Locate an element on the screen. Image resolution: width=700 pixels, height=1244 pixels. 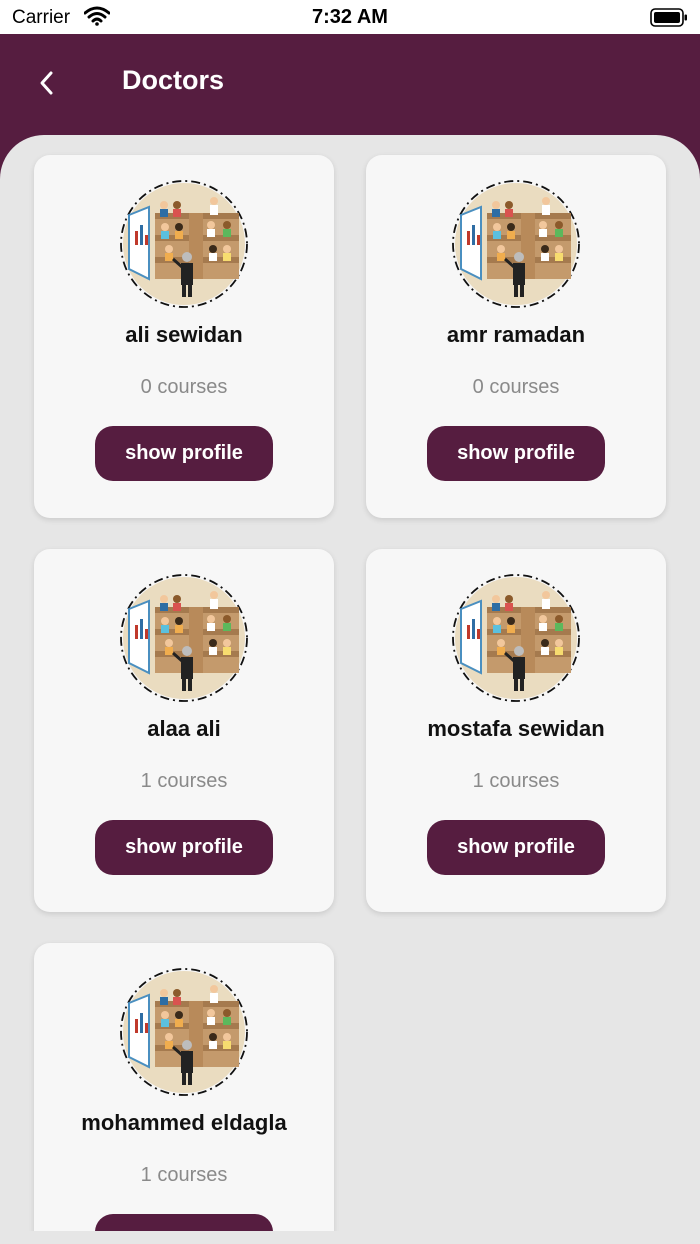
doctor-card: mohammed eldagla 1 courses show profile is located at coordinates (184, 1087).